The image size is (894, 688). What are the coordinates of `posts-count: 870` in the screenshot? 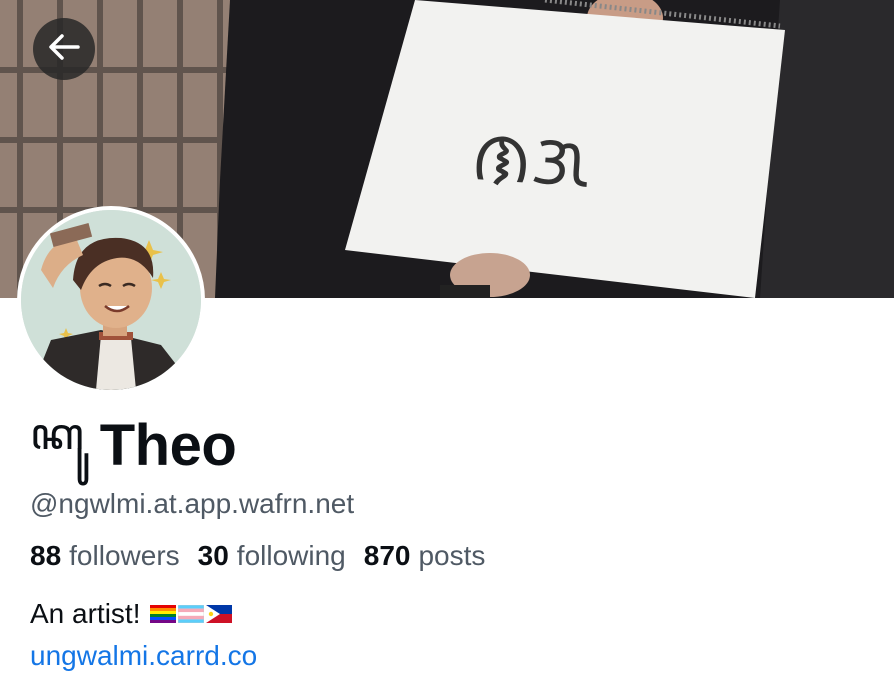 It's located at (387, 555).